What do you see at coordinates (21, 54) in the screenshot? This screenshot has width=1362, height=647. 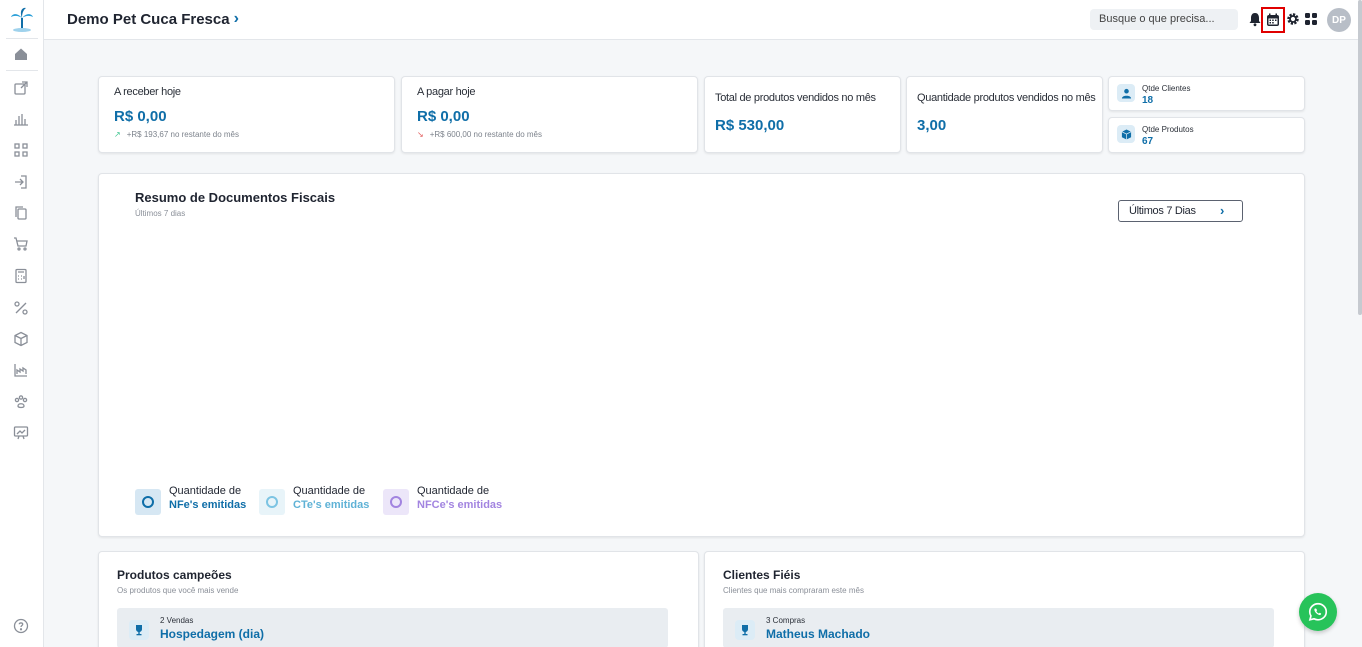 I see `home-icon` at bounding box center [21, 54].